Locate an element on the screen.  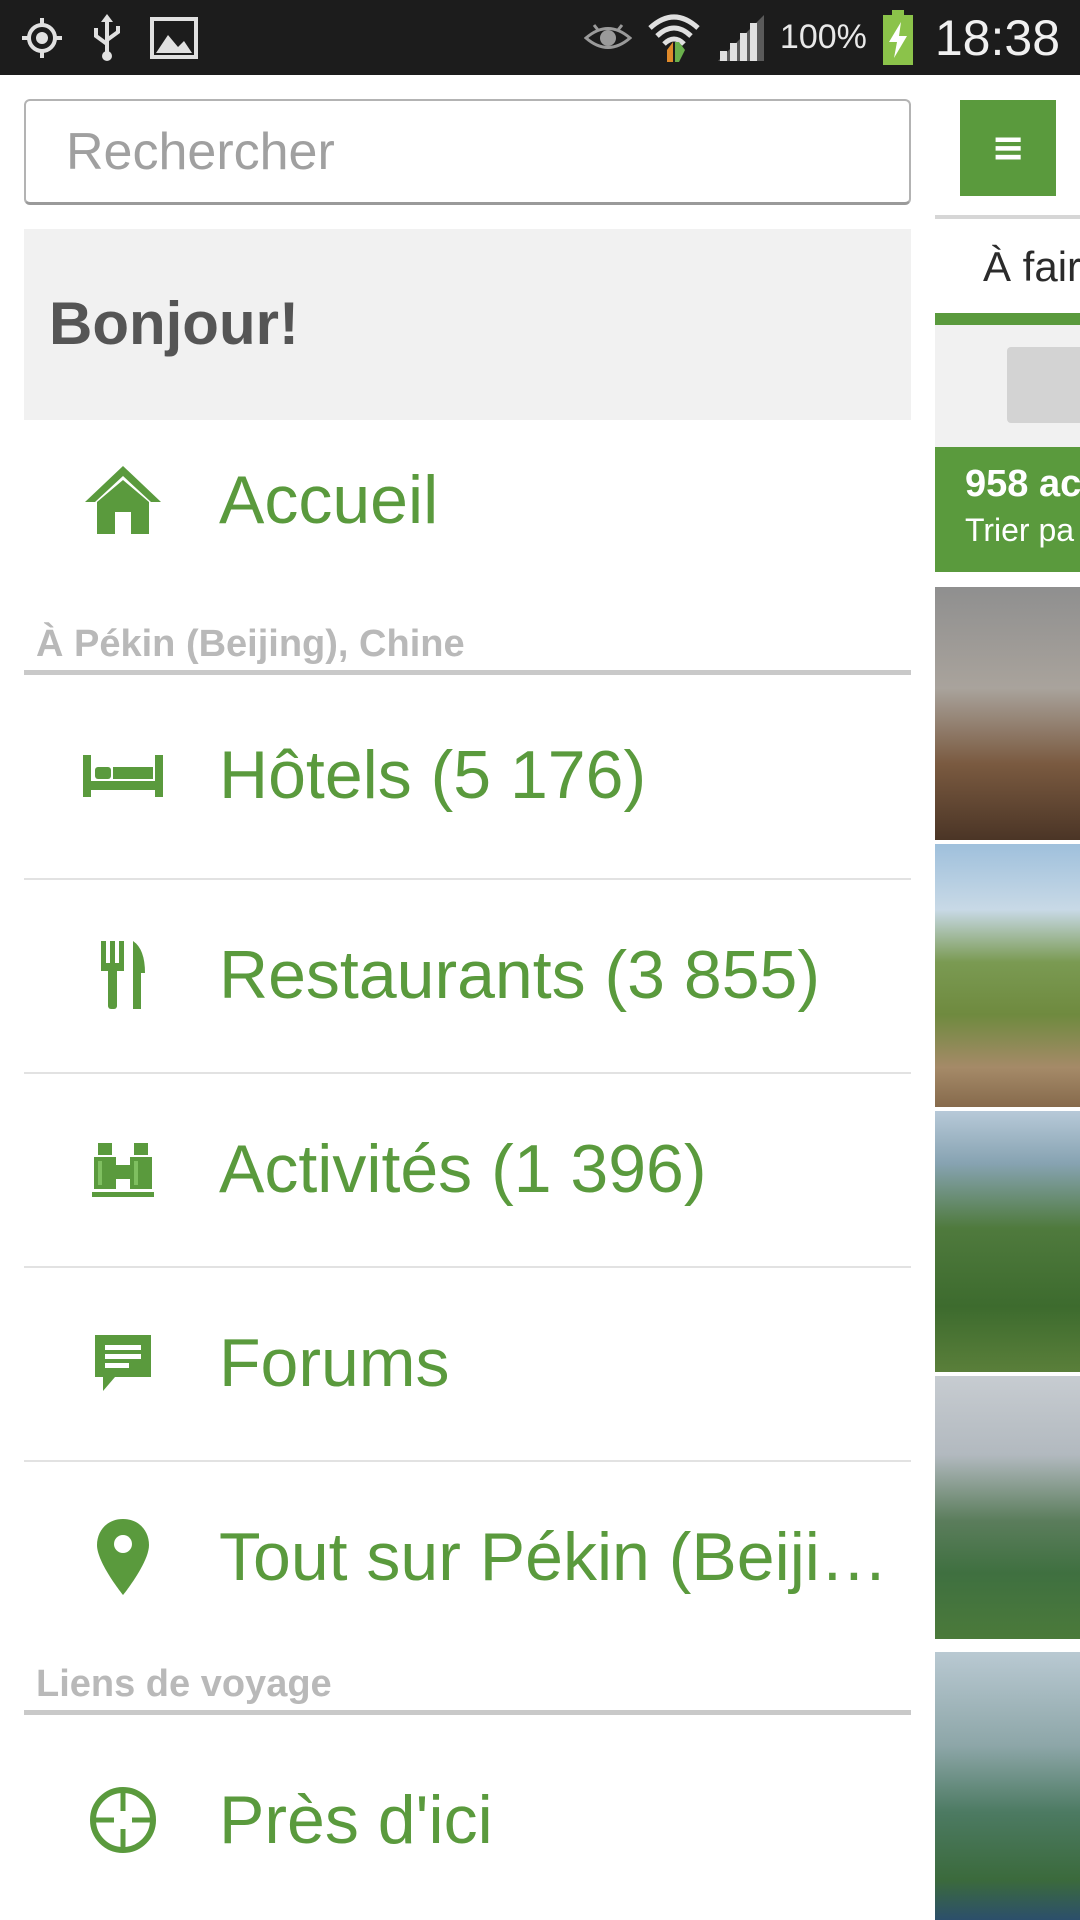
nav-item-label: Activités (1 396) is located at coordinates (463, 1169).